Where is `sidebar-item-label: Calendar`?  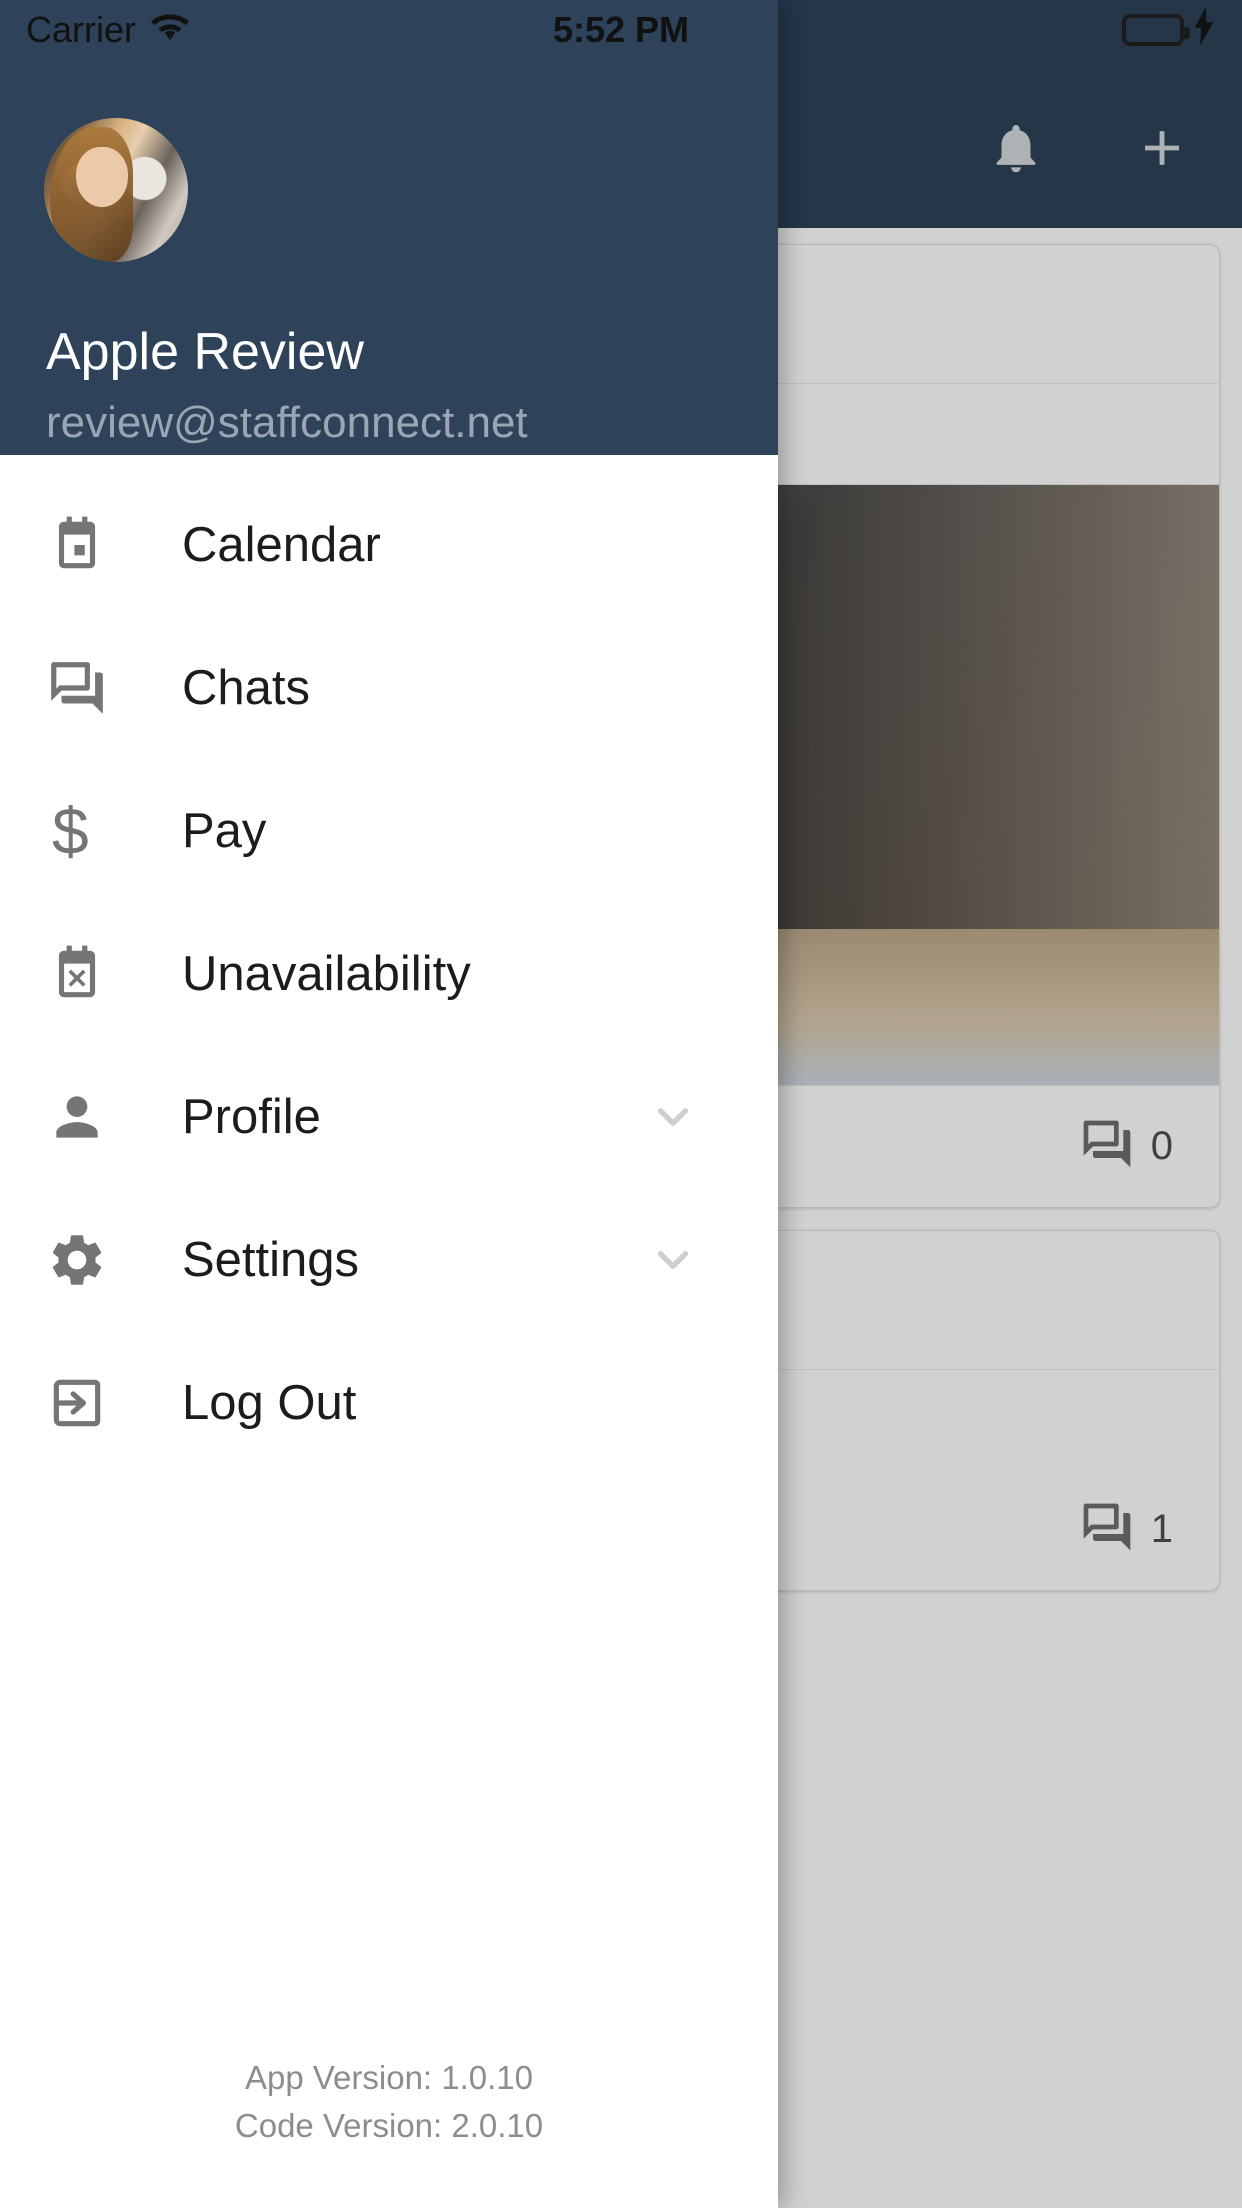 sidebar-item-label: Calendar is located at coordinates (281, 544).